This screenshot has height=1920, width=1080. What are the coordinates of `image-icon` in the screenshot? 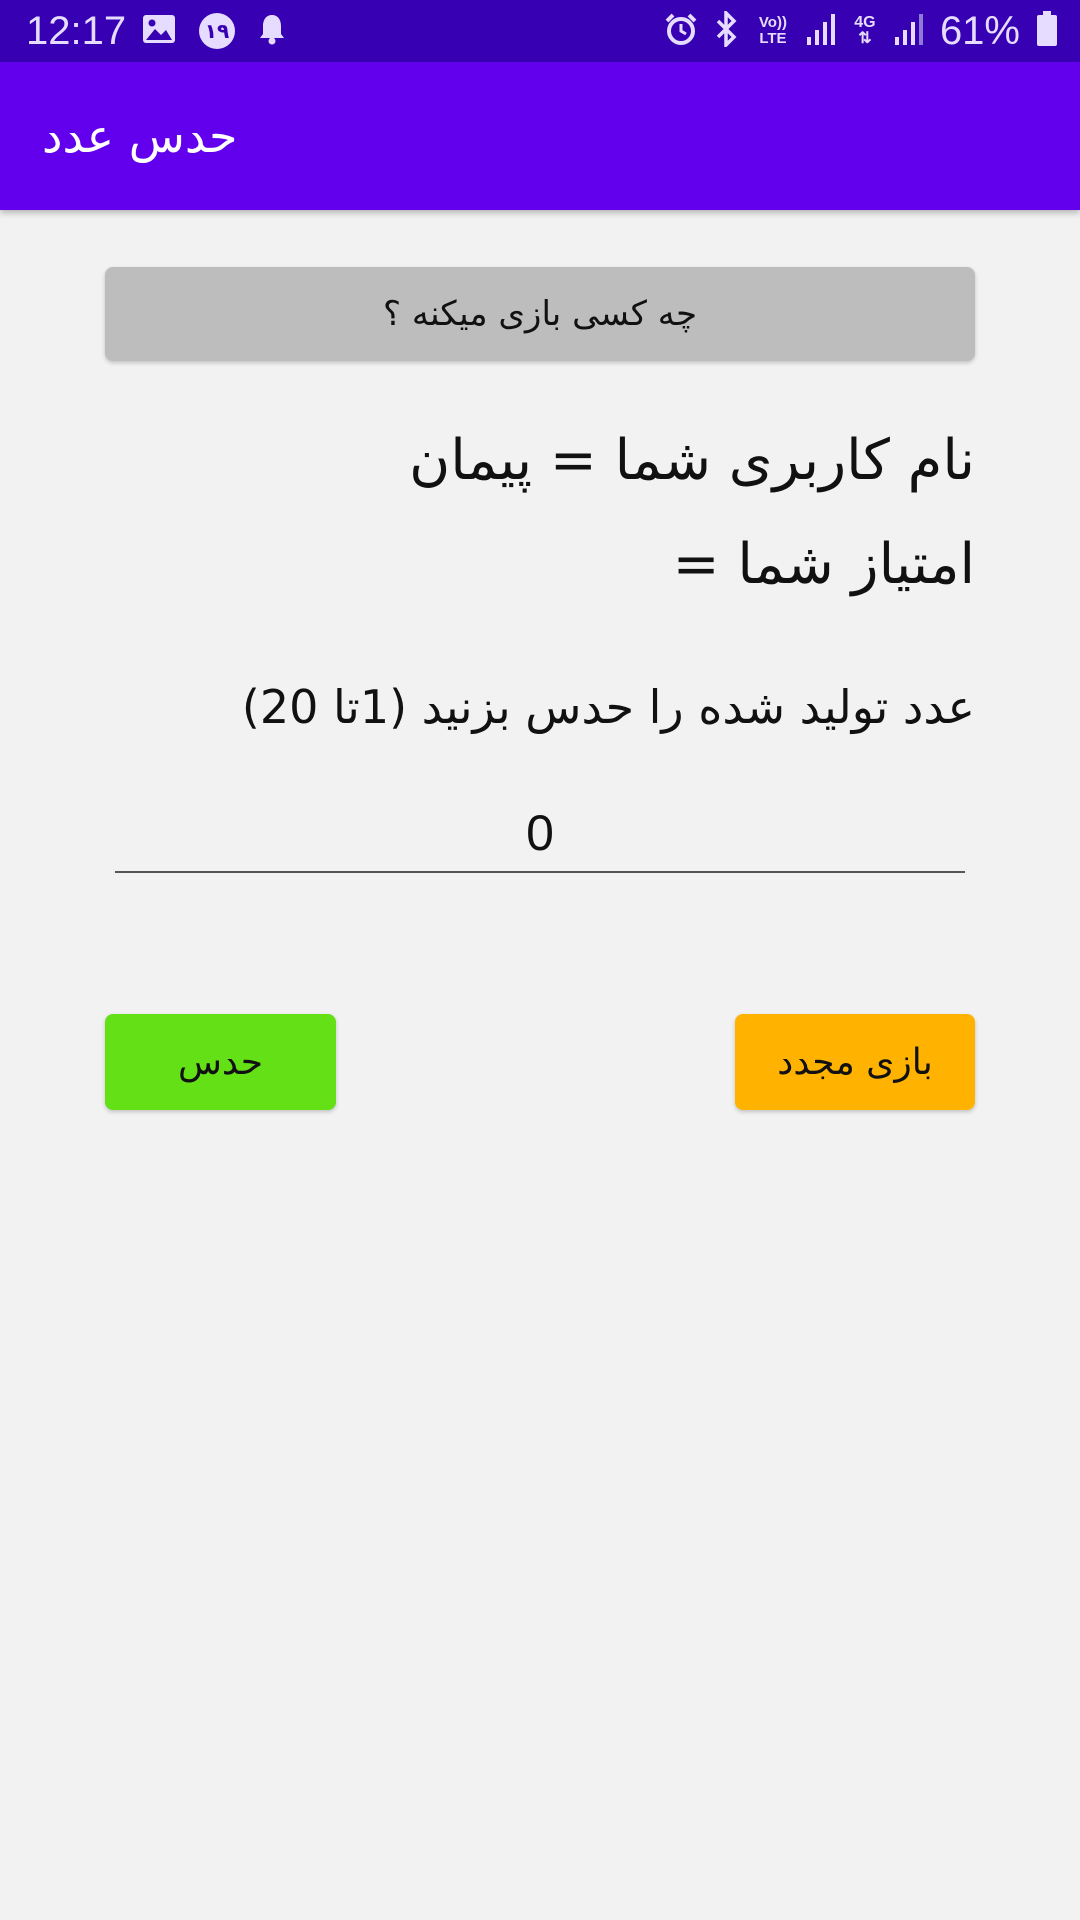 It's located at (159, 31).